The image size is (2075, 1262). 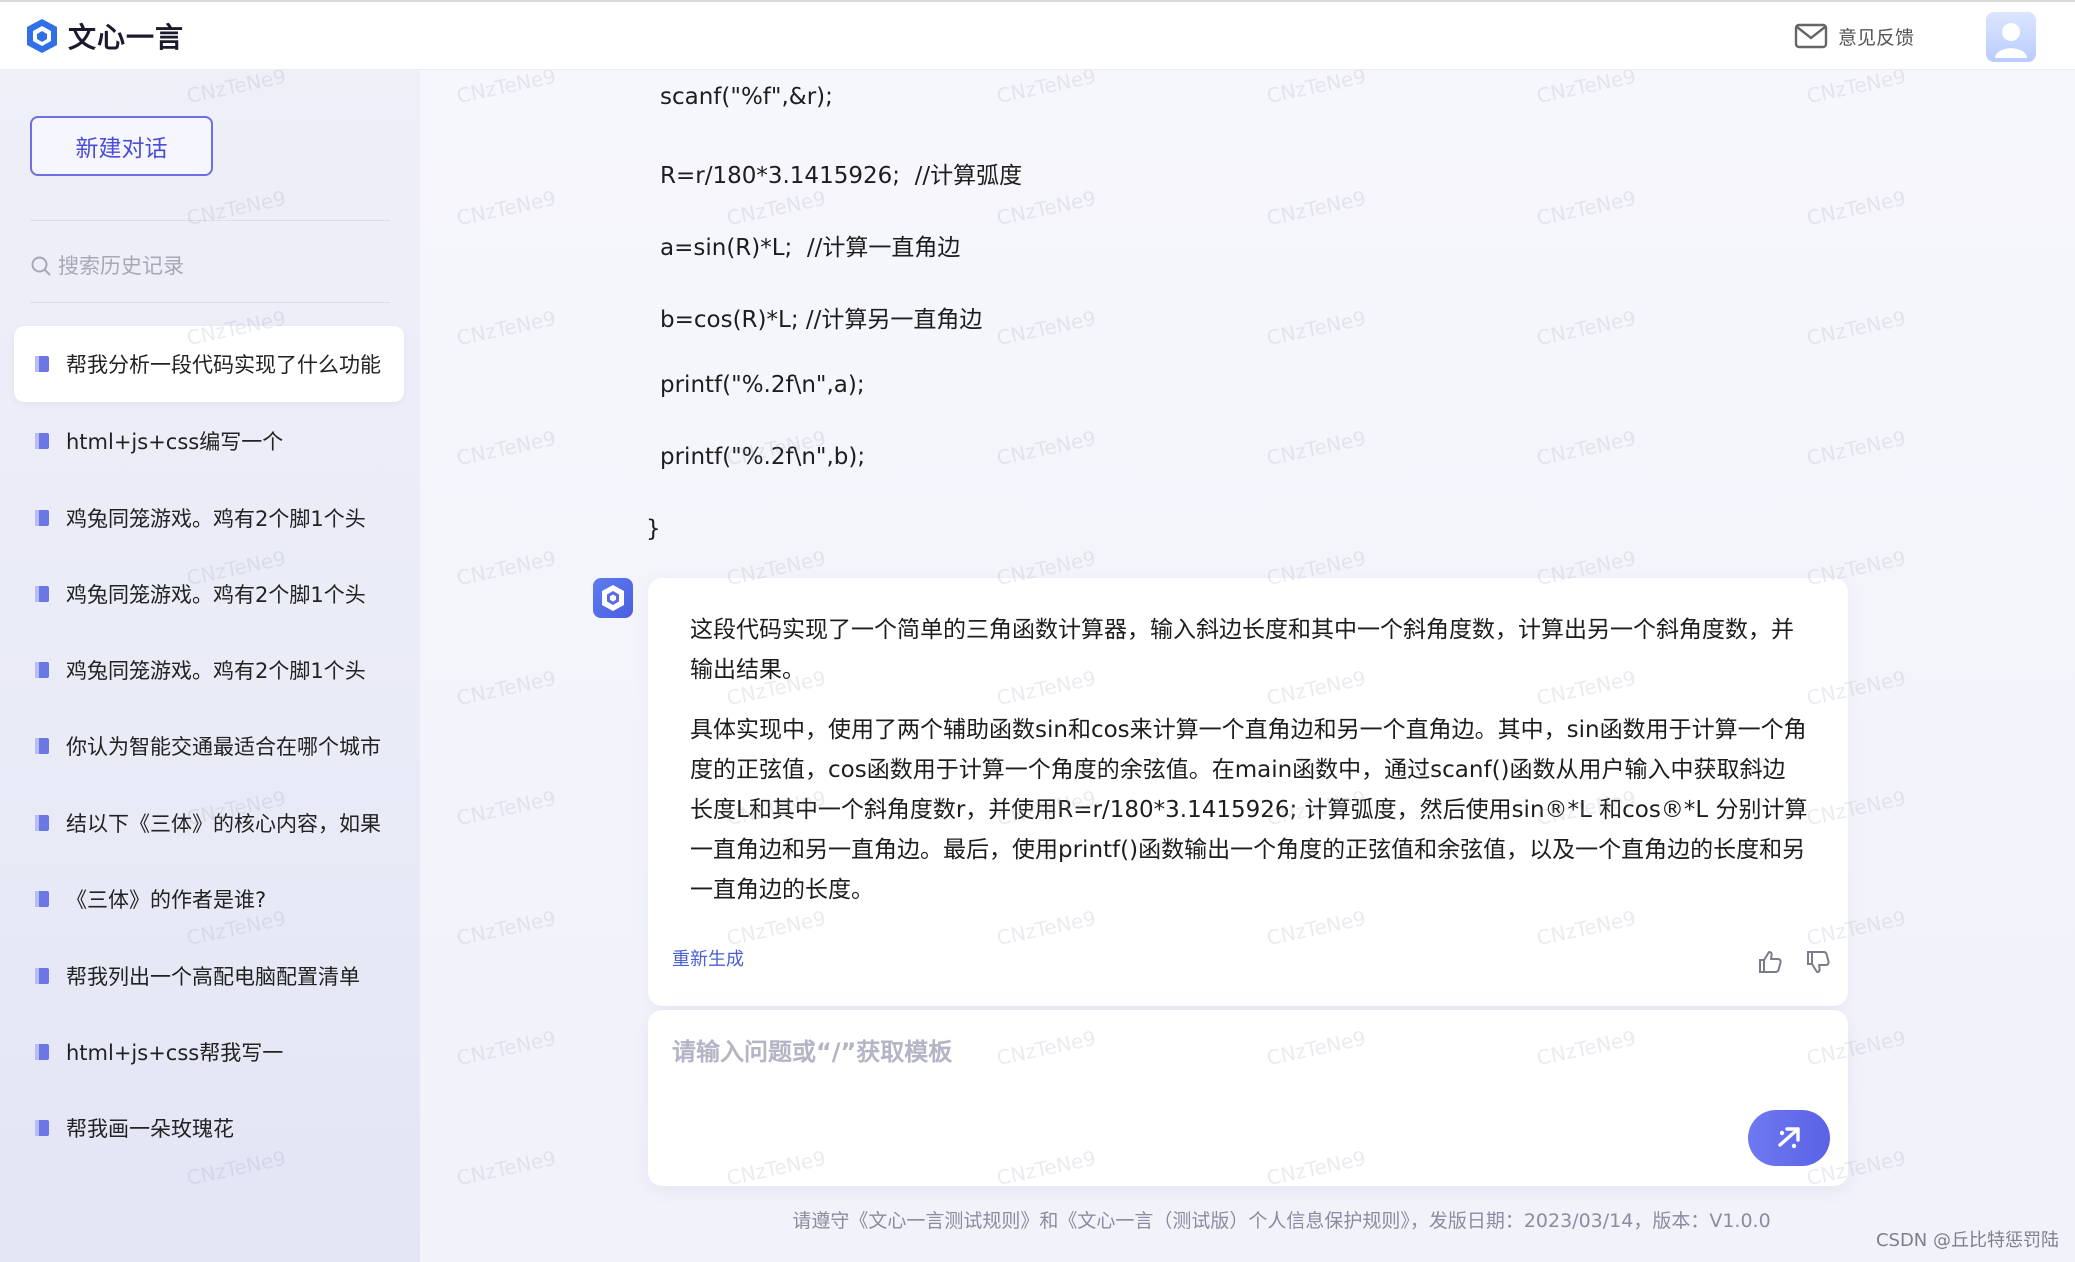 I want to click on thumbs-down-icon, so click(x=1818, y=962).